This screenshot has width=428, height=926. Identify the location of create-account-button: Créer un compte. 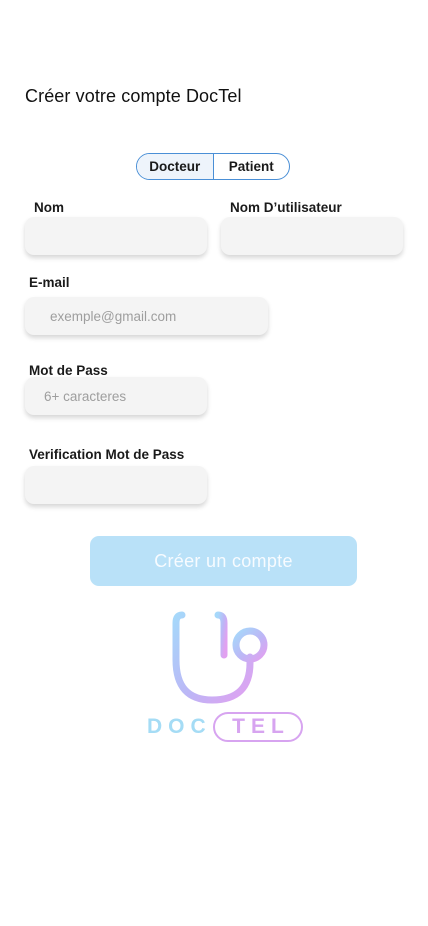
(223, 561).